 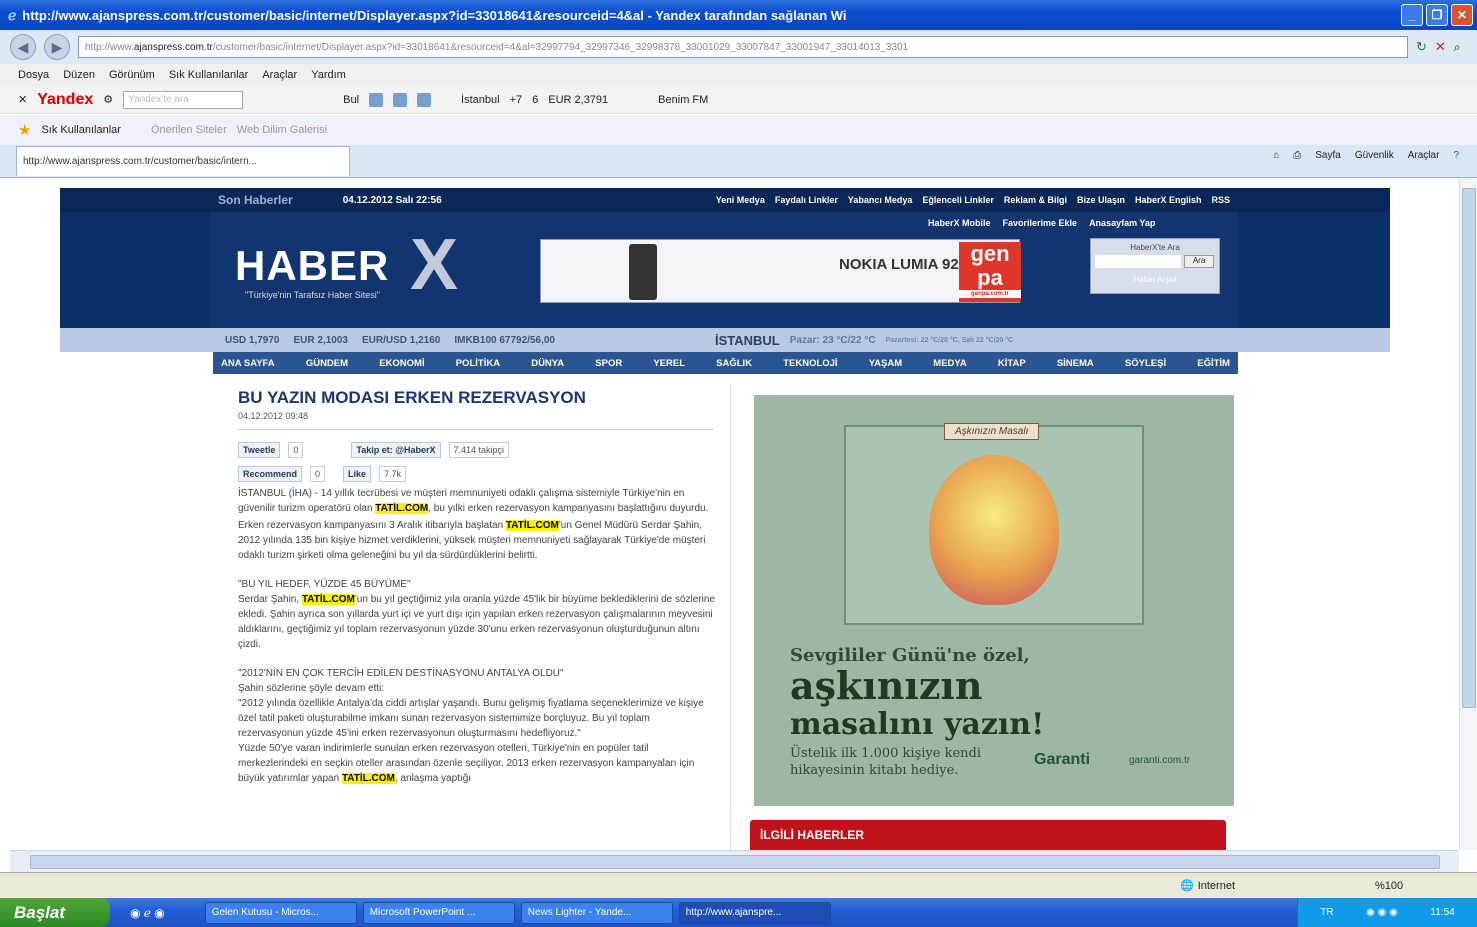 I want to click on sub-link: Anasayfam Yap, so click(x=1122, y=223).